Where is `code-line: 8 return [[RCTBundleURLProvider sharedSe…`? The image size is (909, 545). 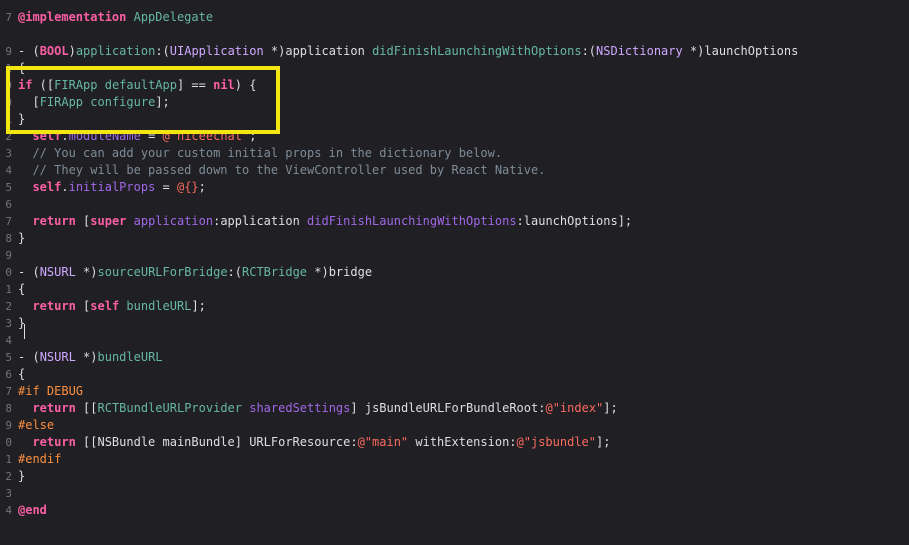 code-line: 8 return [[RCTBundleURLProvider sharedSe… is located at coordinates (454, 408).